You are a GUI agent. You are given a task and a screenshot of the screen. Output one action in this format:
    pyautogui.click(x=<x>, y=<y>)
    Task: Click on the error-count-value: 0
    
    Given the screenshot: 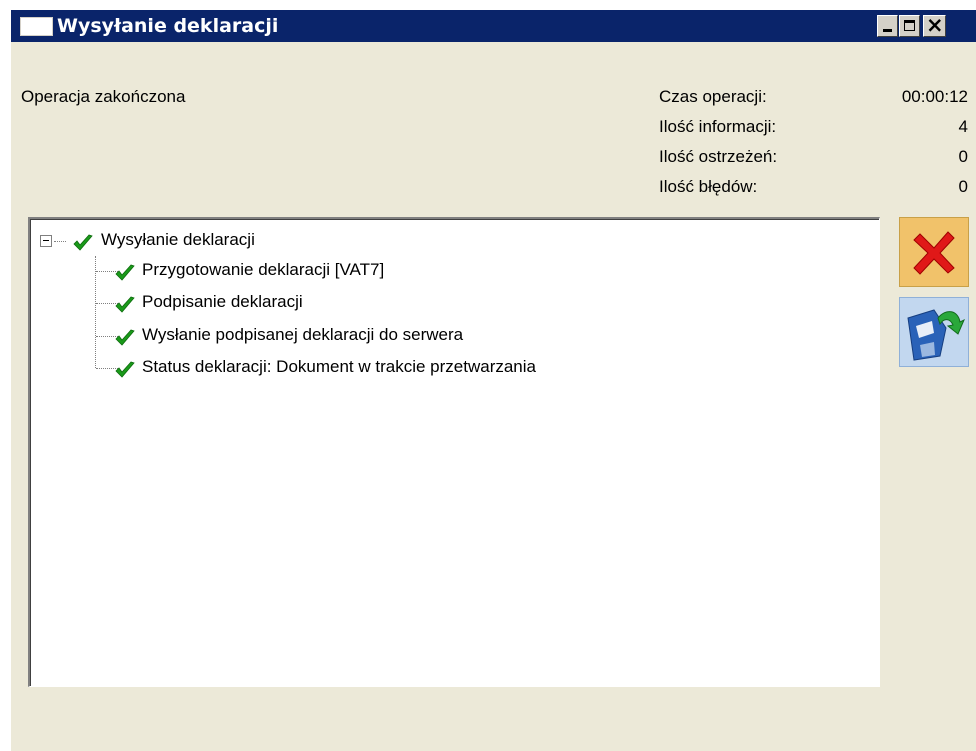 What is the action you would take?
    pyautogui.click(x=963, y=186)
    